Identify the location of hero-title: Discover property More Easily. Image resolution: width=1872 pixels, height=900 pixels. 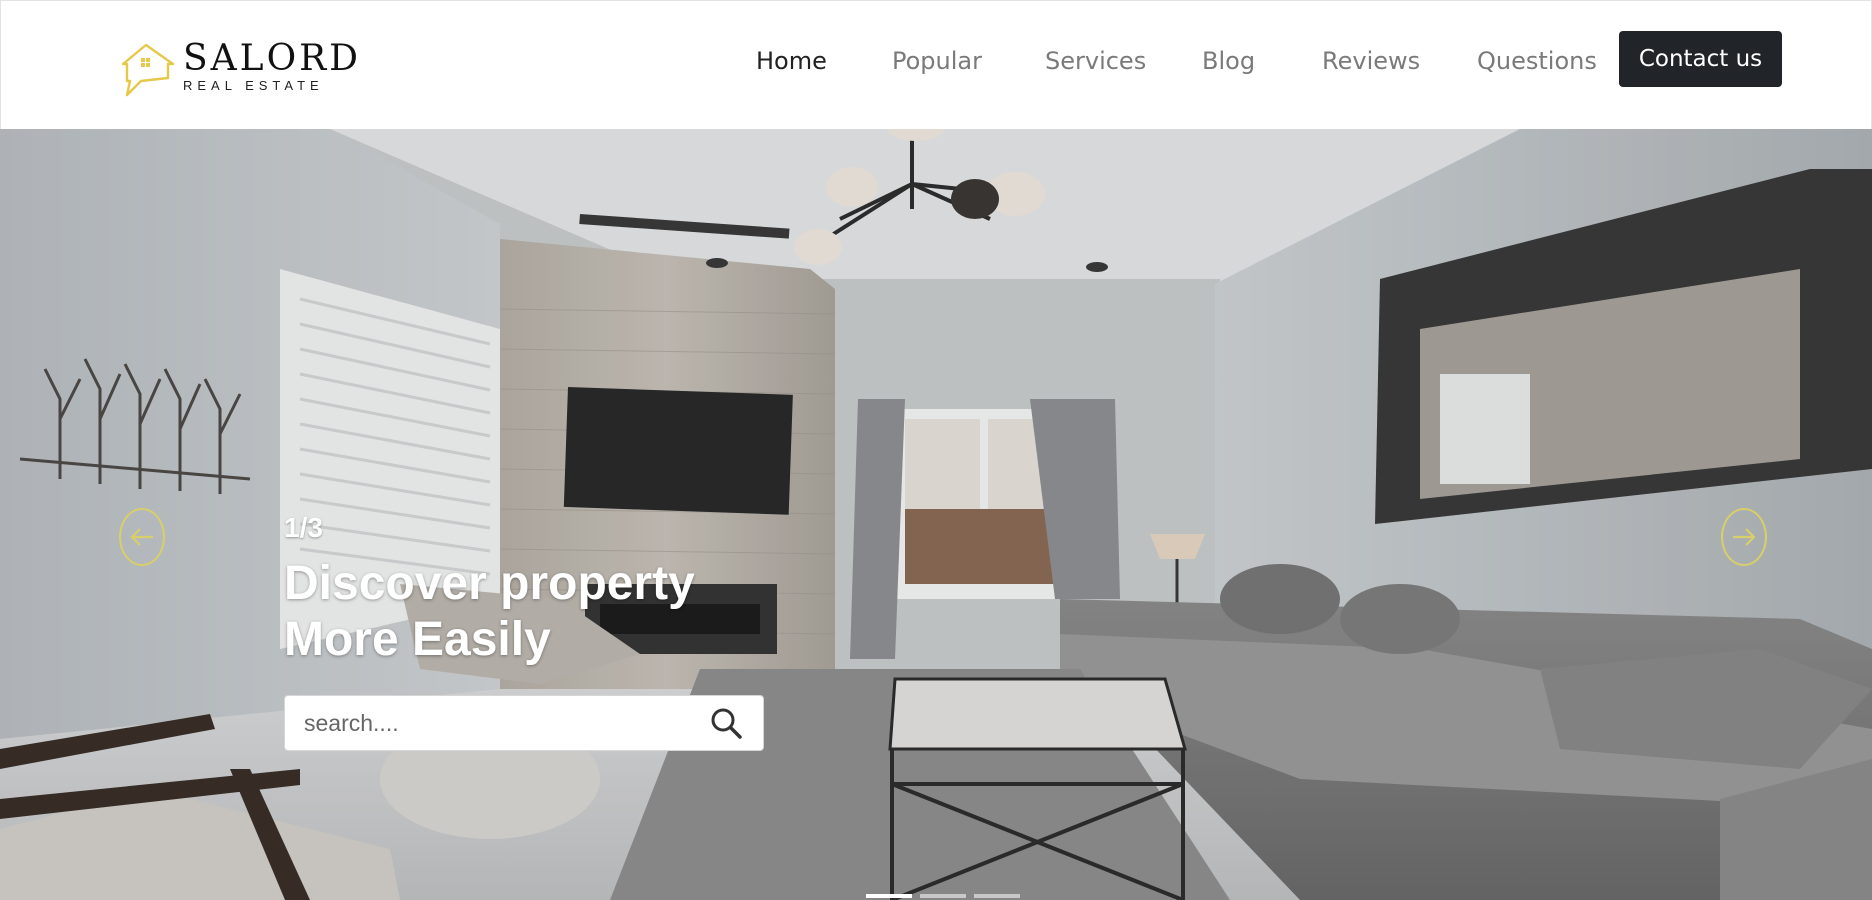
(544, 612).